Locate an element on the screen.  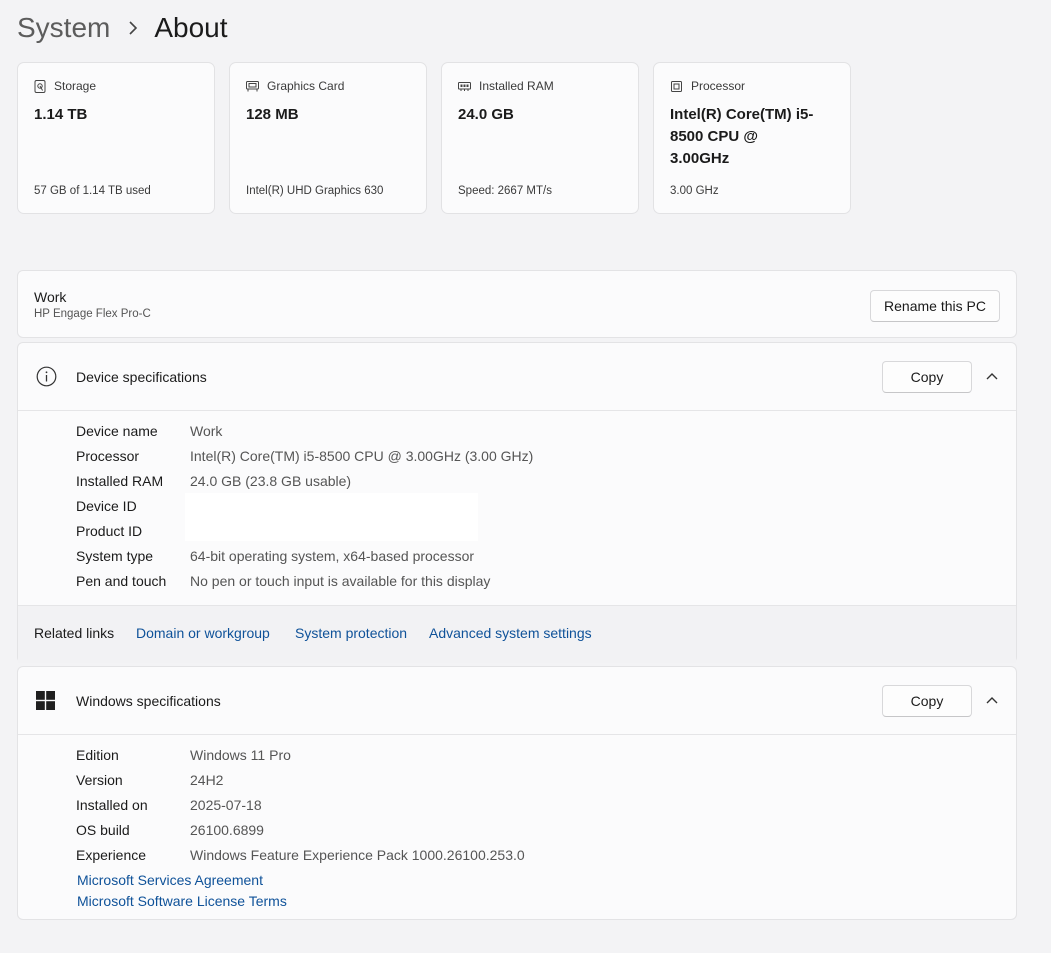
rename-pc-button: Rename this PC is located at coordinates (935, 306).